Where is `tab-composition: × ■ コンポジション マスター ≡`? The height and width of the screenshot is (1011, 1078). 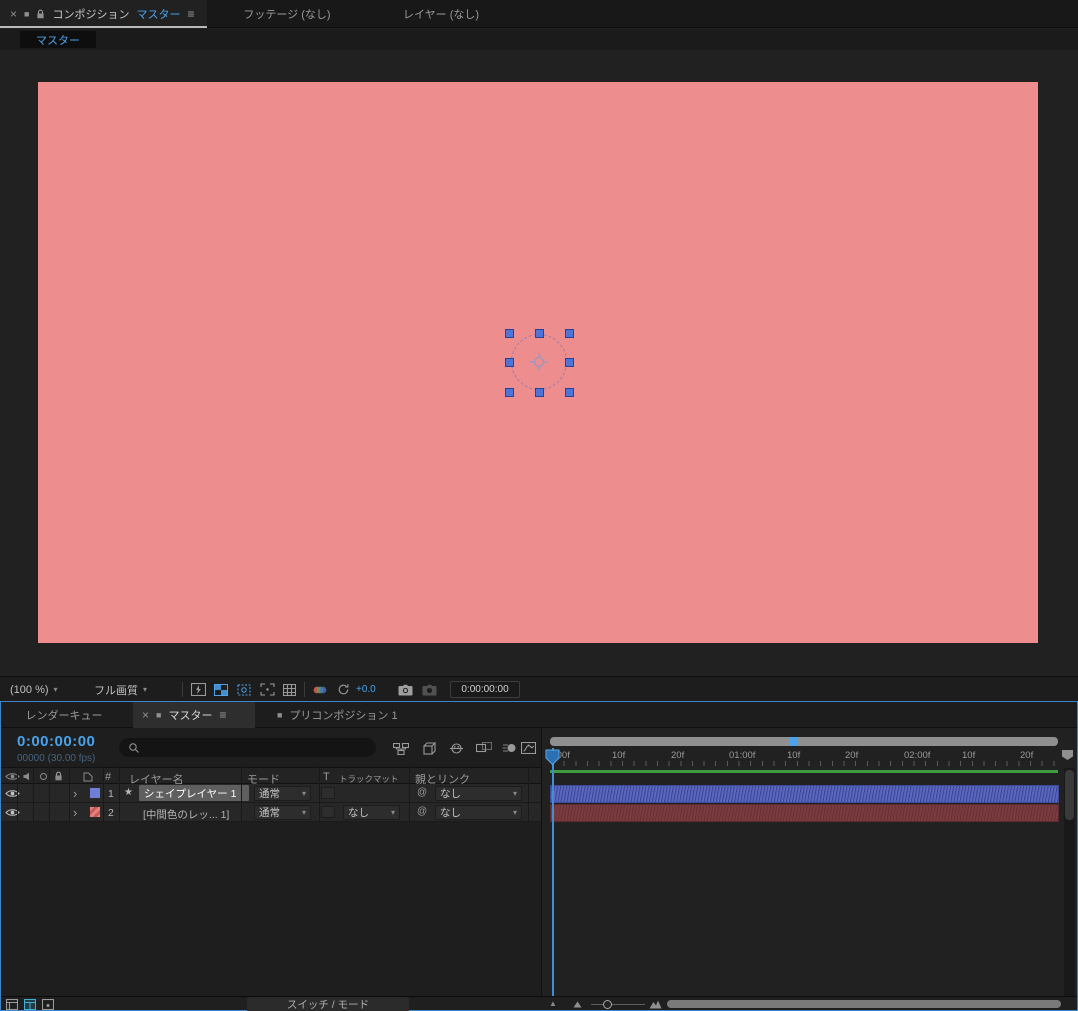 tab-composition: × ■ コンポジション マスター ≡ is located at coordinates (103, 14).